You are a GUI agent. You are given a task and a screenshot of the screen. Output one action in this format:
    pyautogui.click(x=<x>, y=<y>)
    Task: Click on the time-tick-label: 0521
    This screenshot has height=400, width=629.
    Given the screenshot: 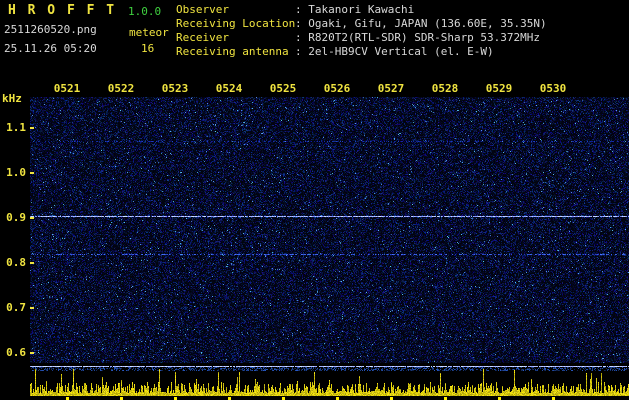 What is the action you would take?
    pyautogui.click(x=67, y=88)
    